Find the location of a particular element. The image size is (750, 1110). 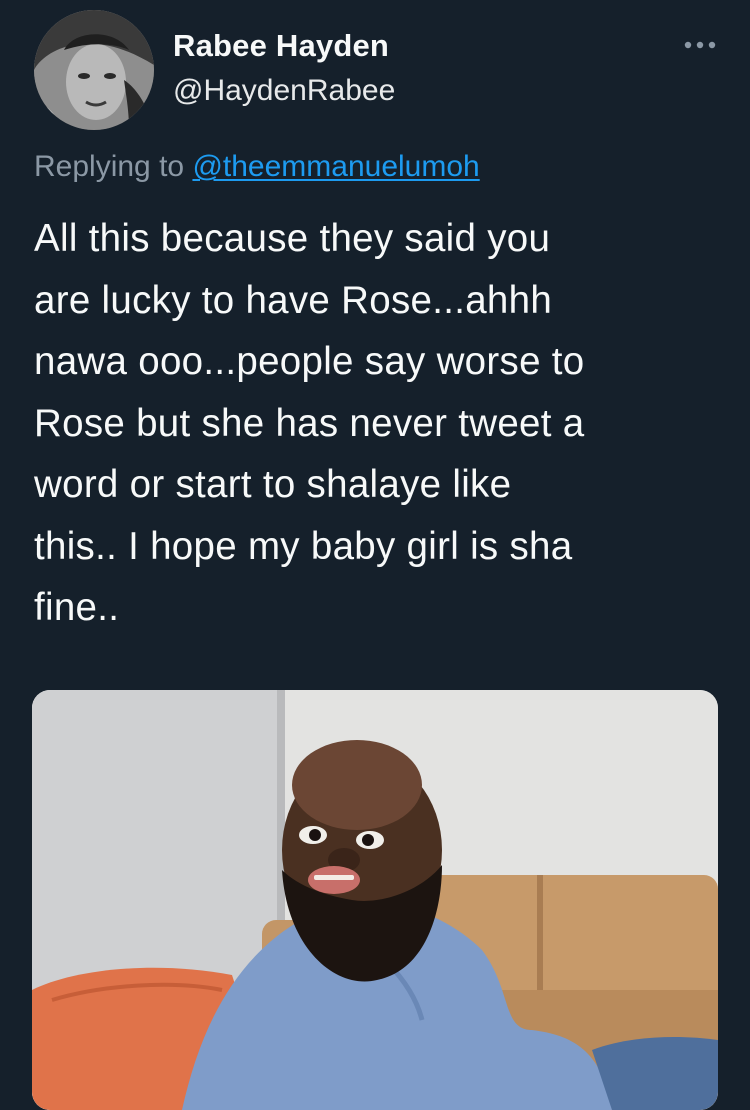

replying-to-label: Replying to is located at coordinates (113, 166).